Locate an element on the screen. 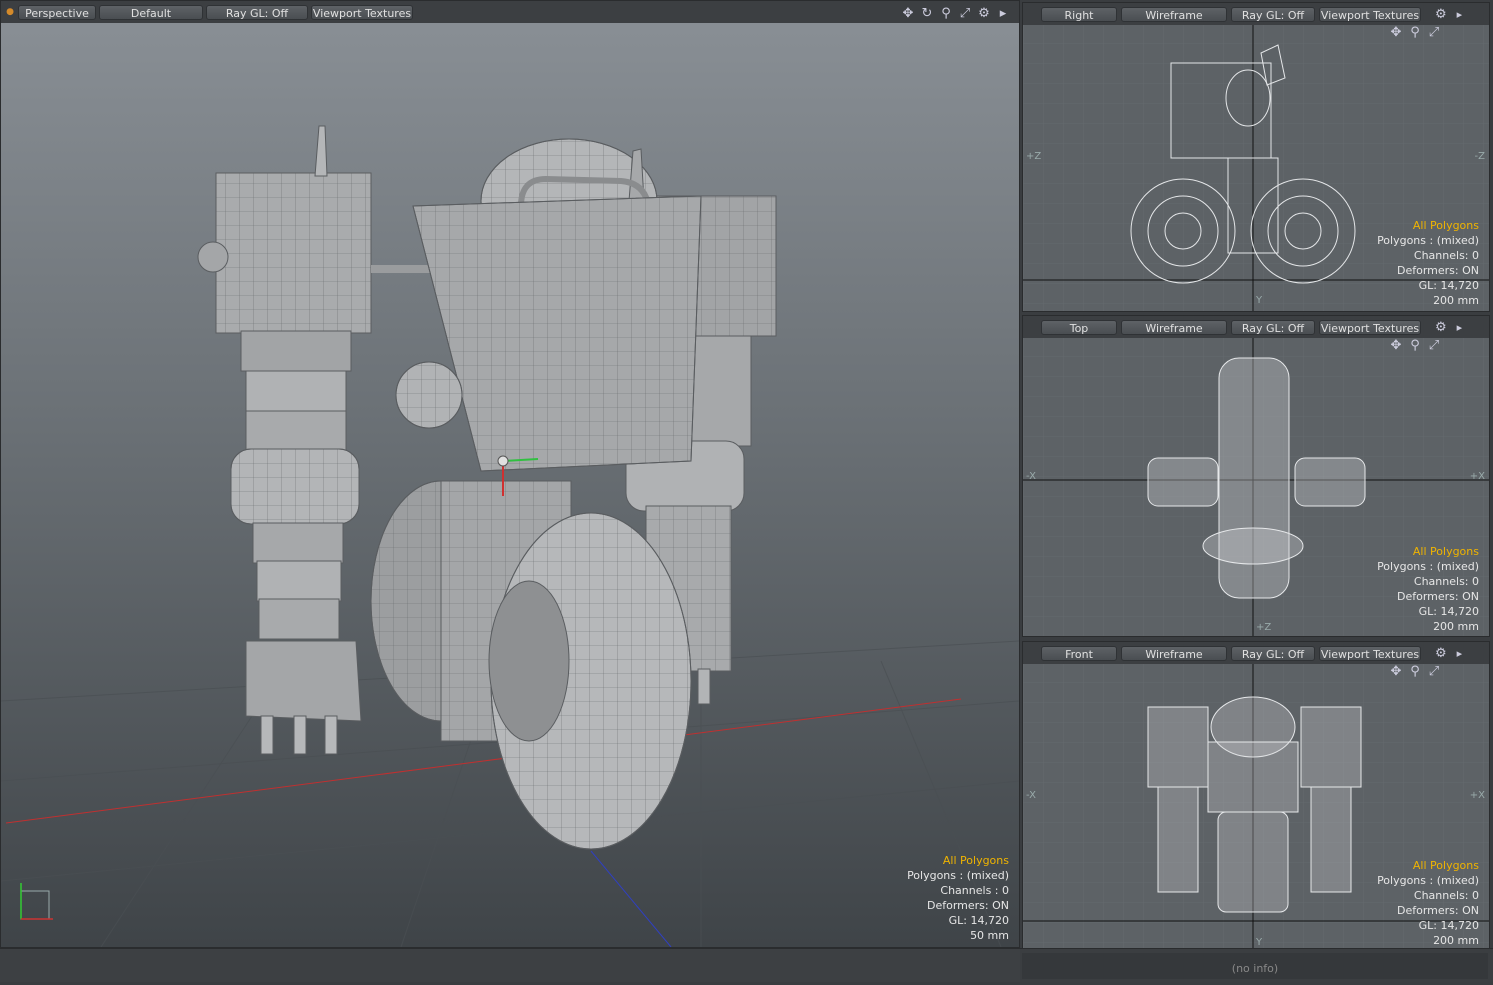 The image size is (1493, 985). top-nav-icons: ✥ ⚲ ⤢ is located at coordinates (1415, 345).